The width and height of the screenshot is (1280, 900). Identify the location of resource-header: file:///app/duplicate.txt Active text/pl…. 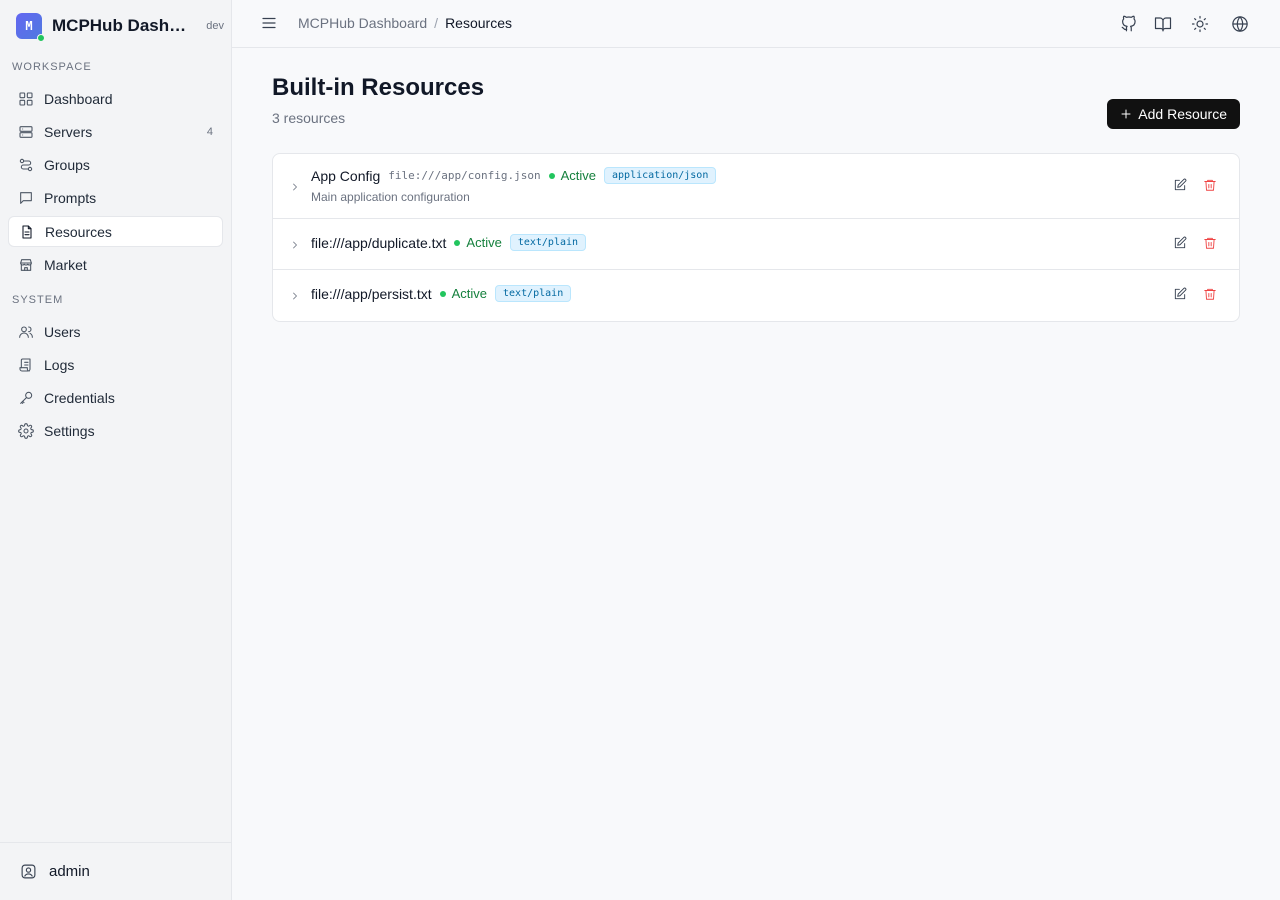
(449, 242).